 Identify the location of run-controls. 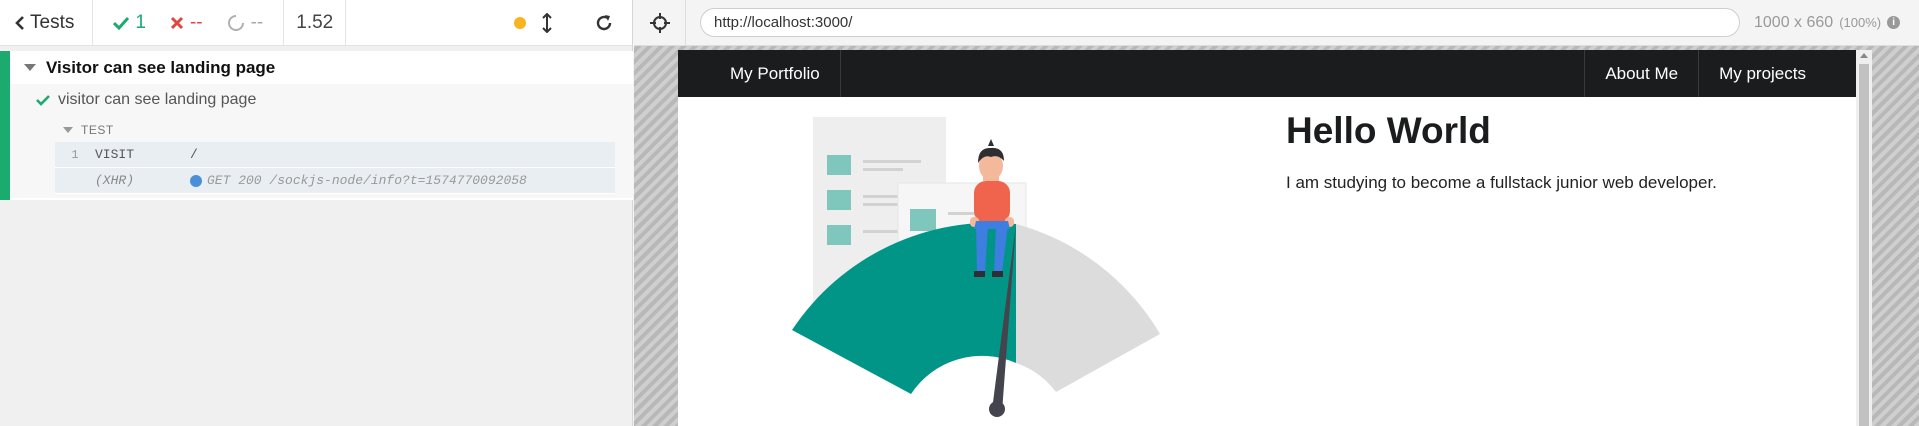
(564, 22).